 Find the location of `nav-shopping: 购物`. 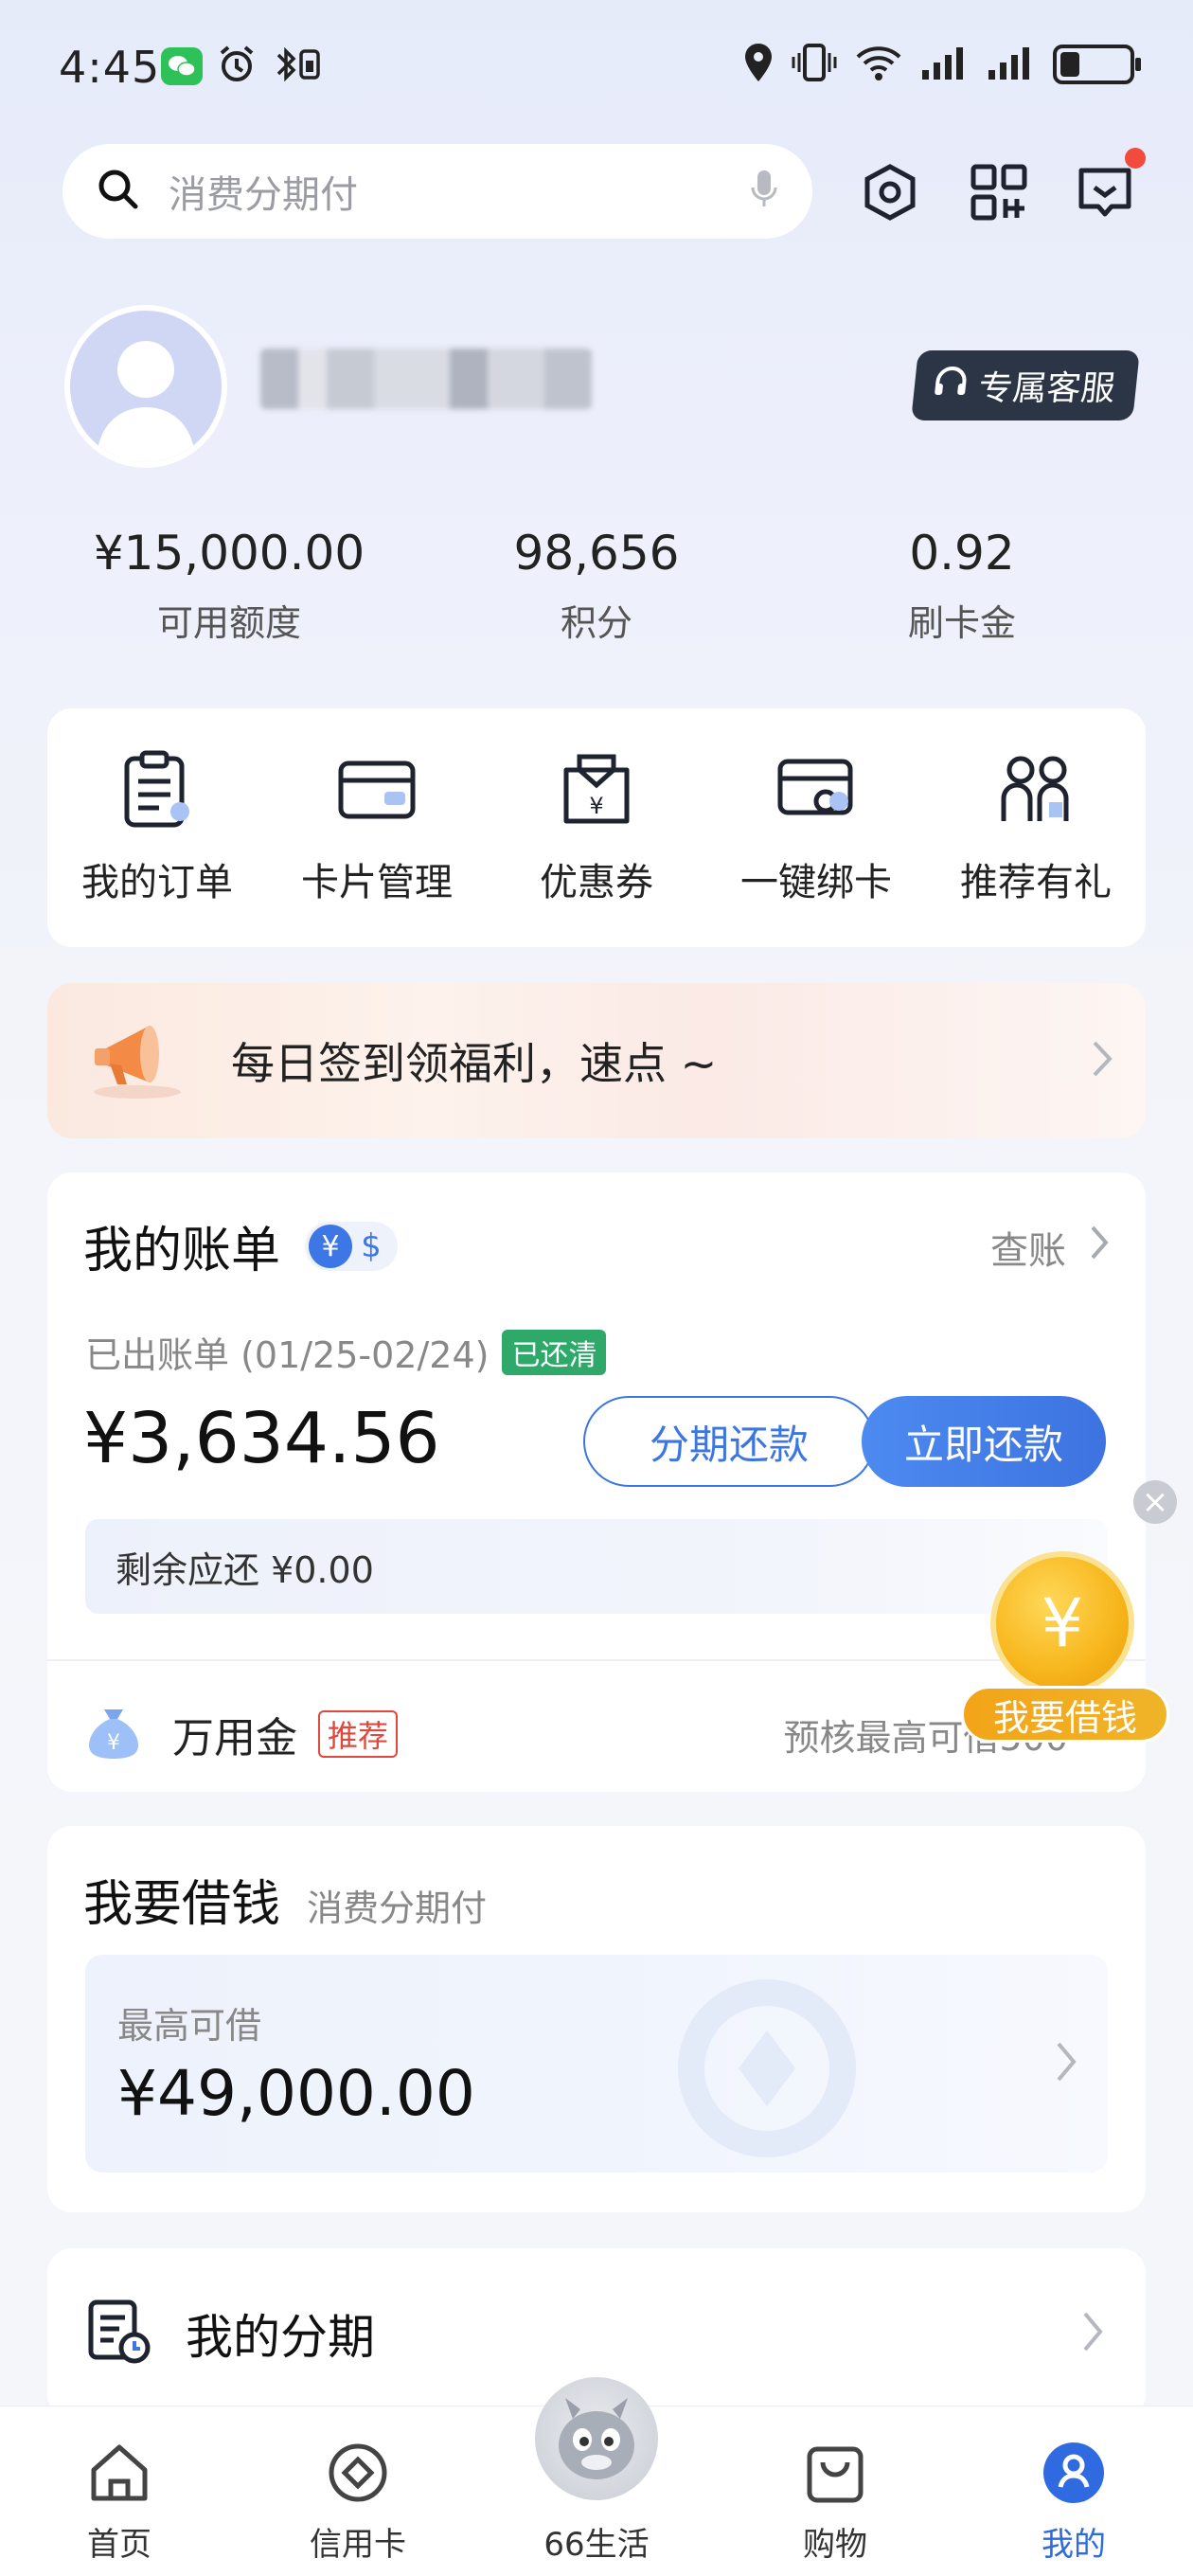

nav-shopping: 购物 is located at coordinates (835, 2500).